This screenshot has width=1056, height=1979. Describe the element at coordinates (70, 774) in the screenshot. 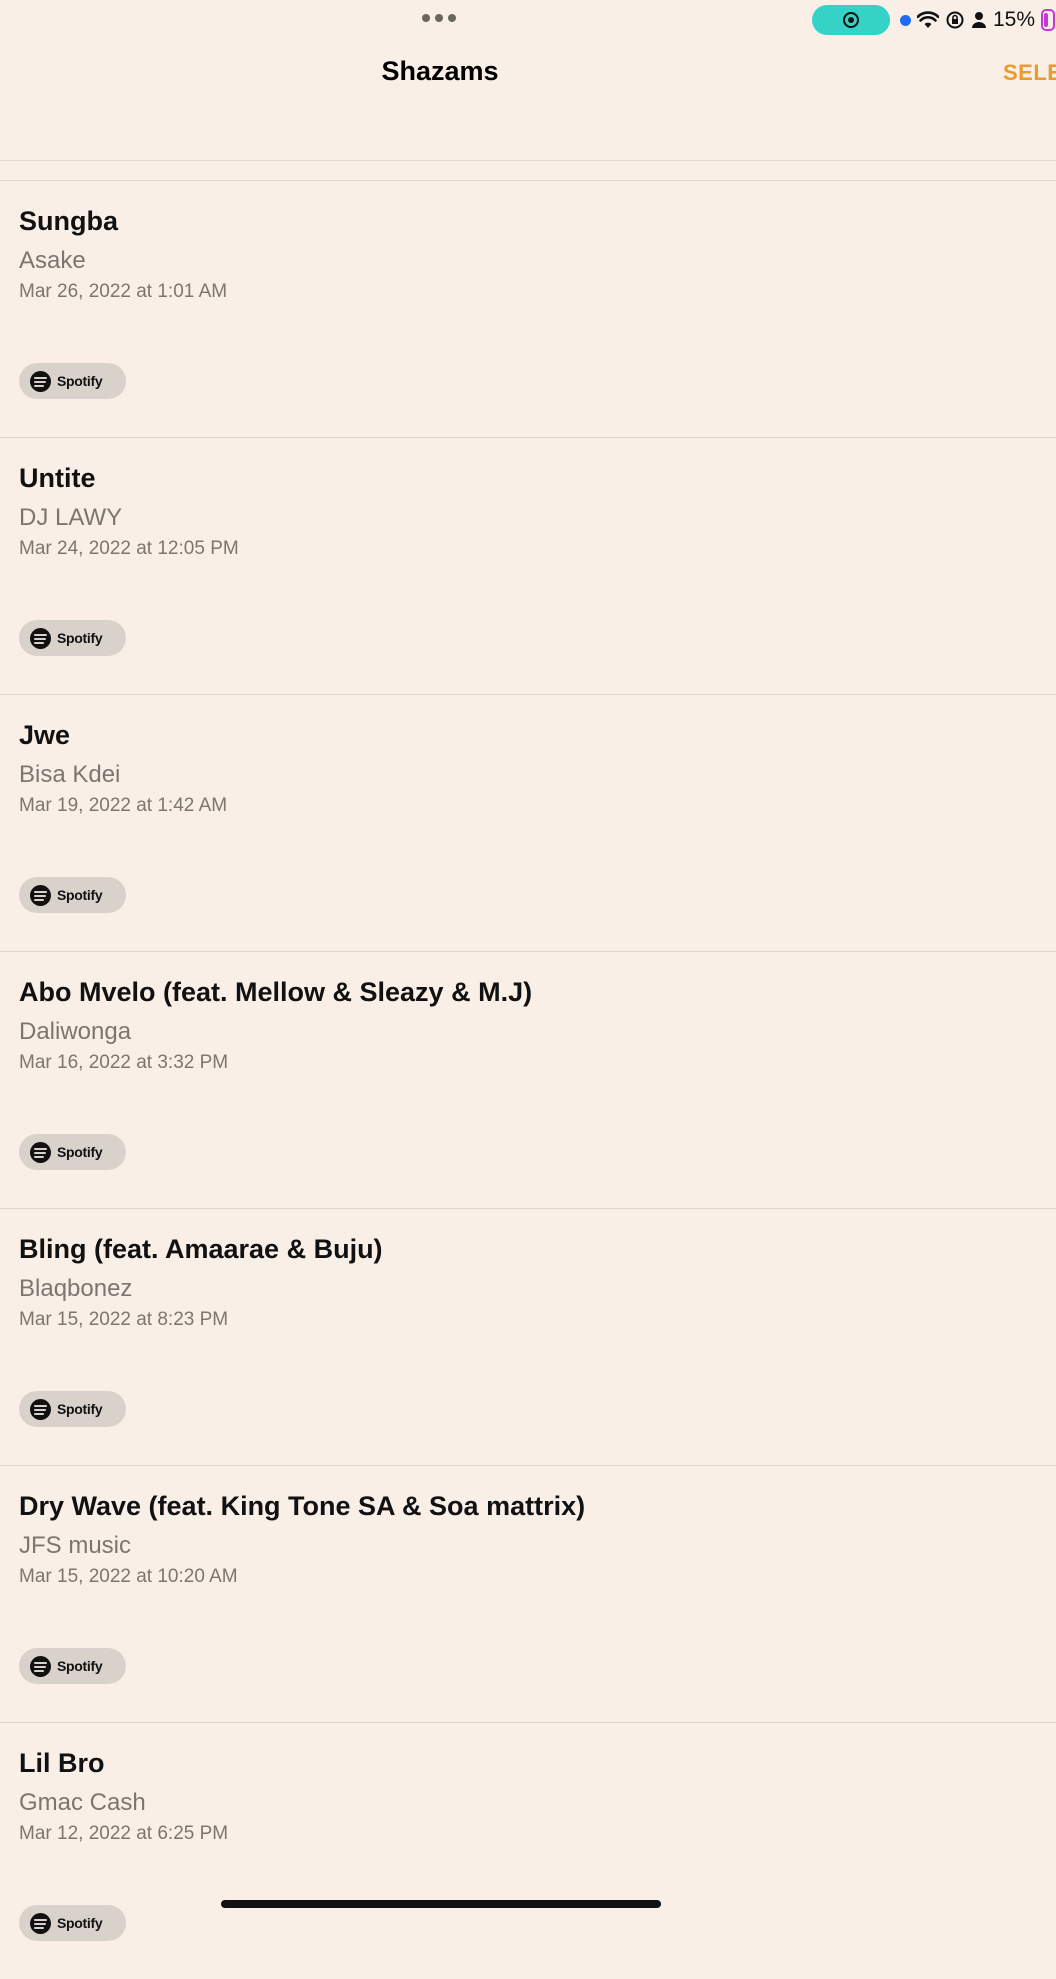

I see `song-artist: Bisa Kdei` at that location.